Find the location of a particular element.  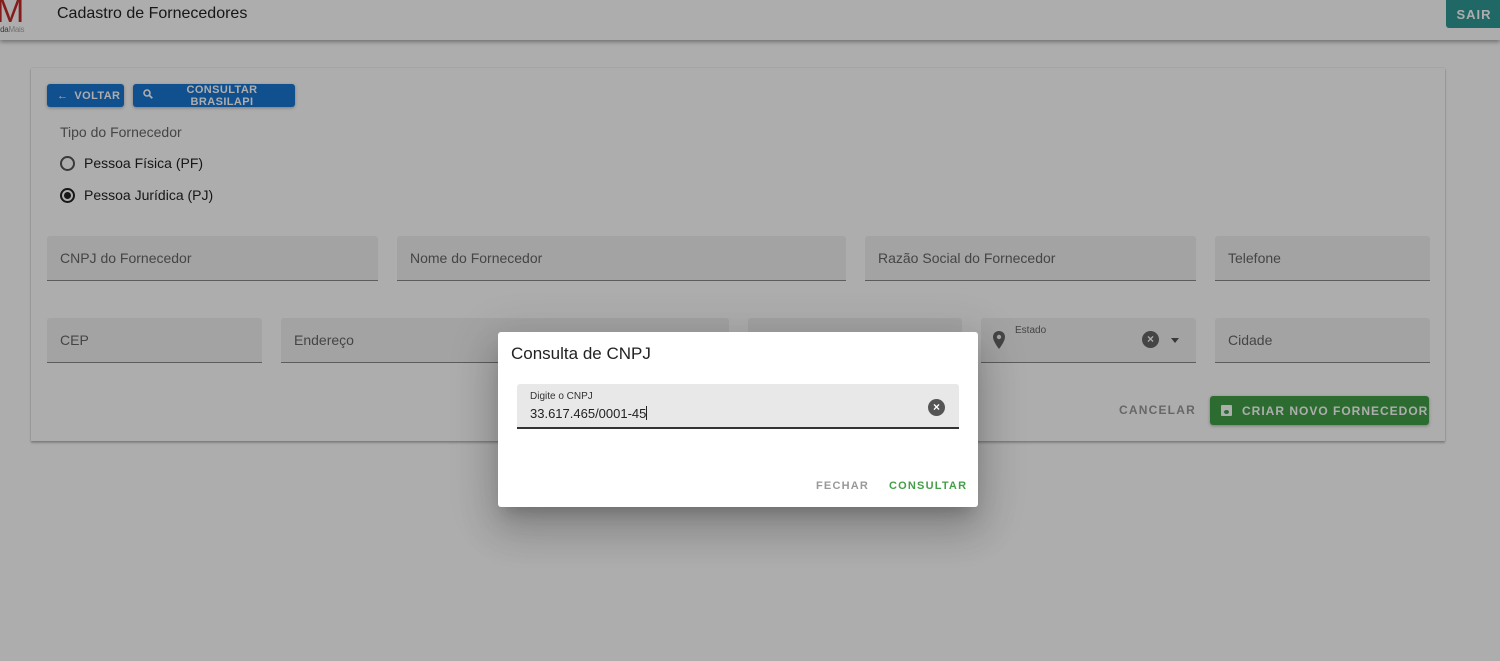

close-dialog-button: FECHAR is located at coordinates (842, 486).